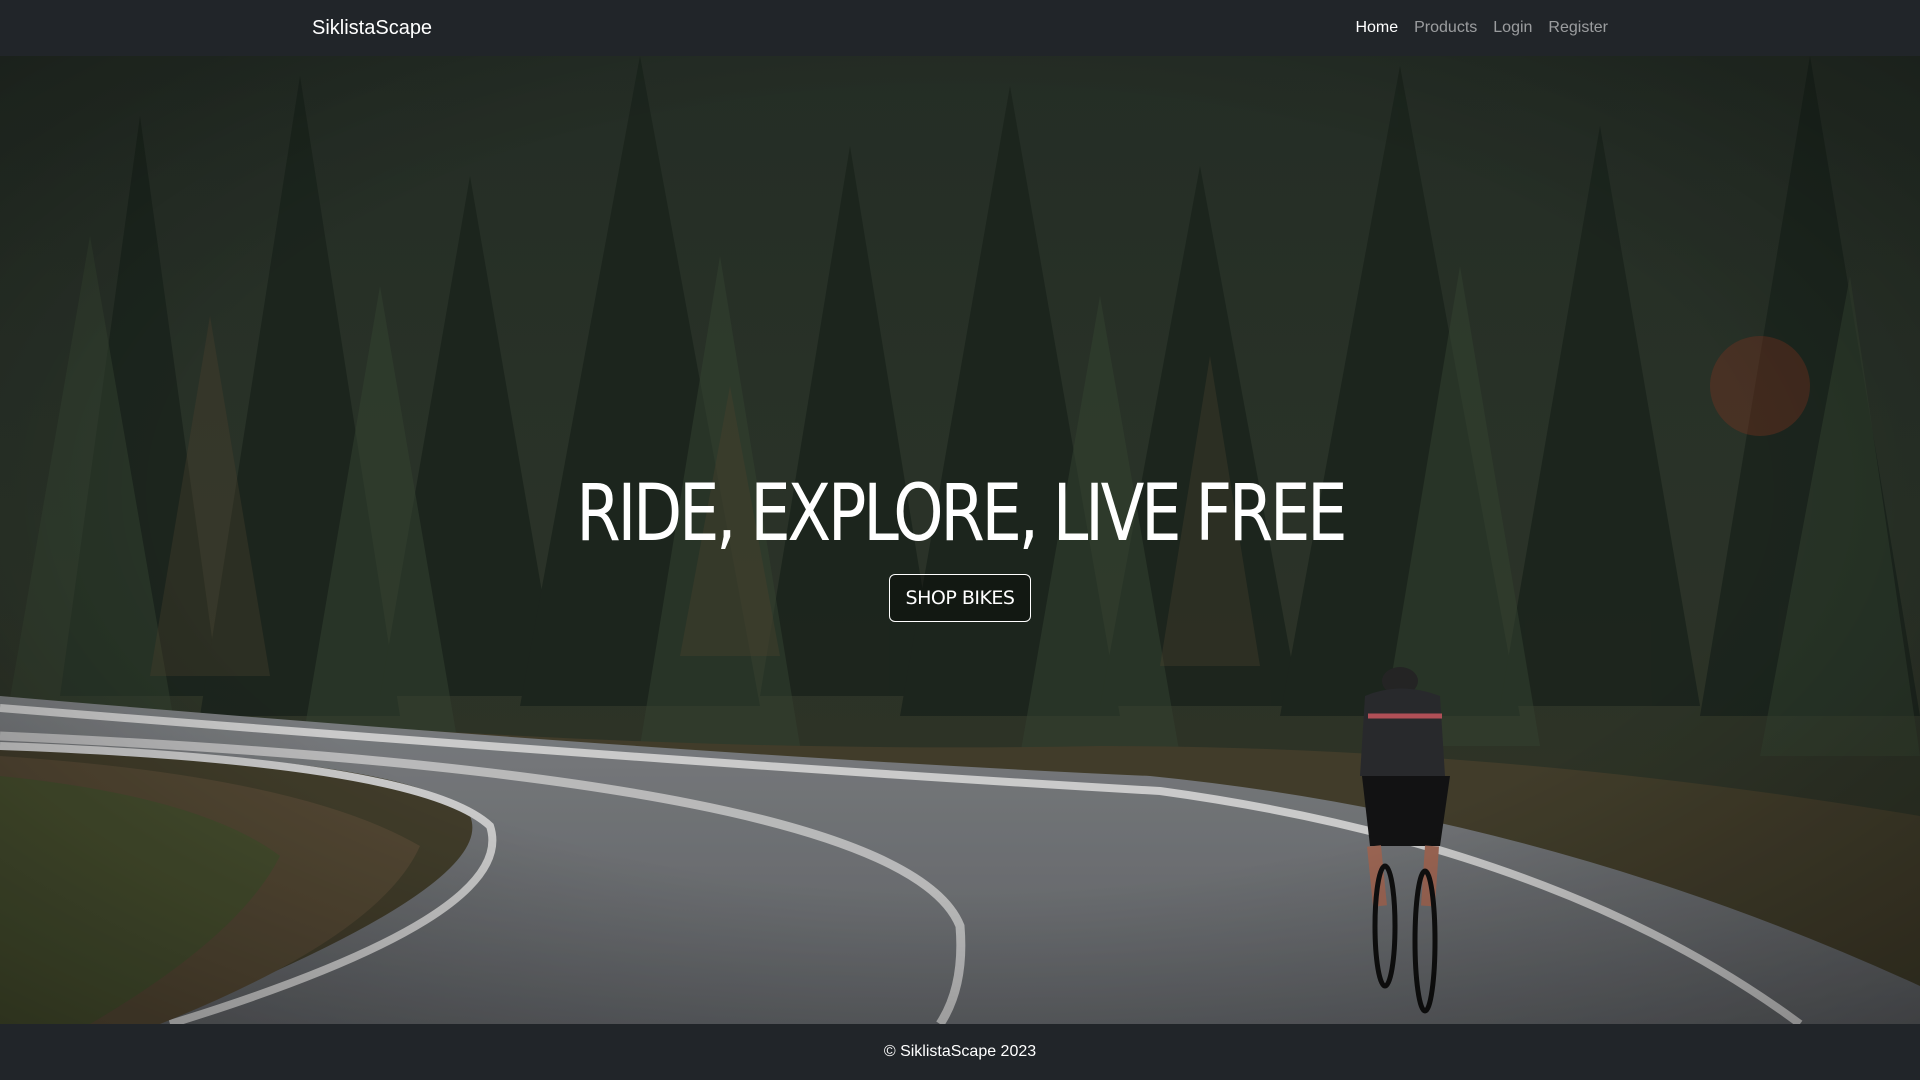 The height and width of the screenshot is (1080, 1920). I want to click on nav-link-login: Login, so click(1512, 28).